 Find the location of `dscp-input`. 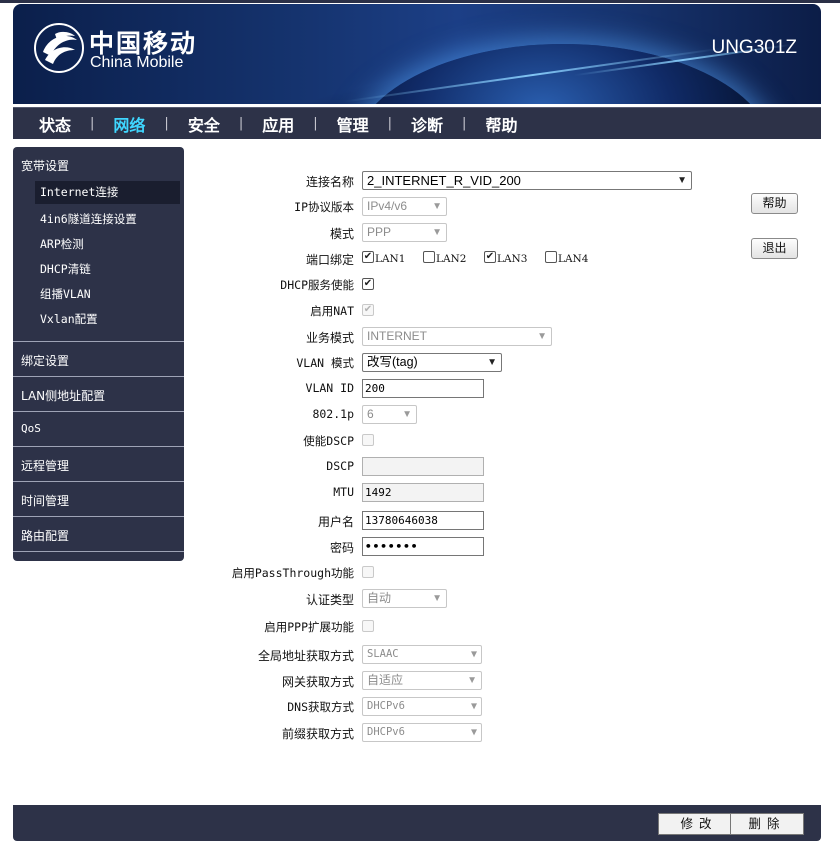

dscp-input is located at coordinates (423, 466).